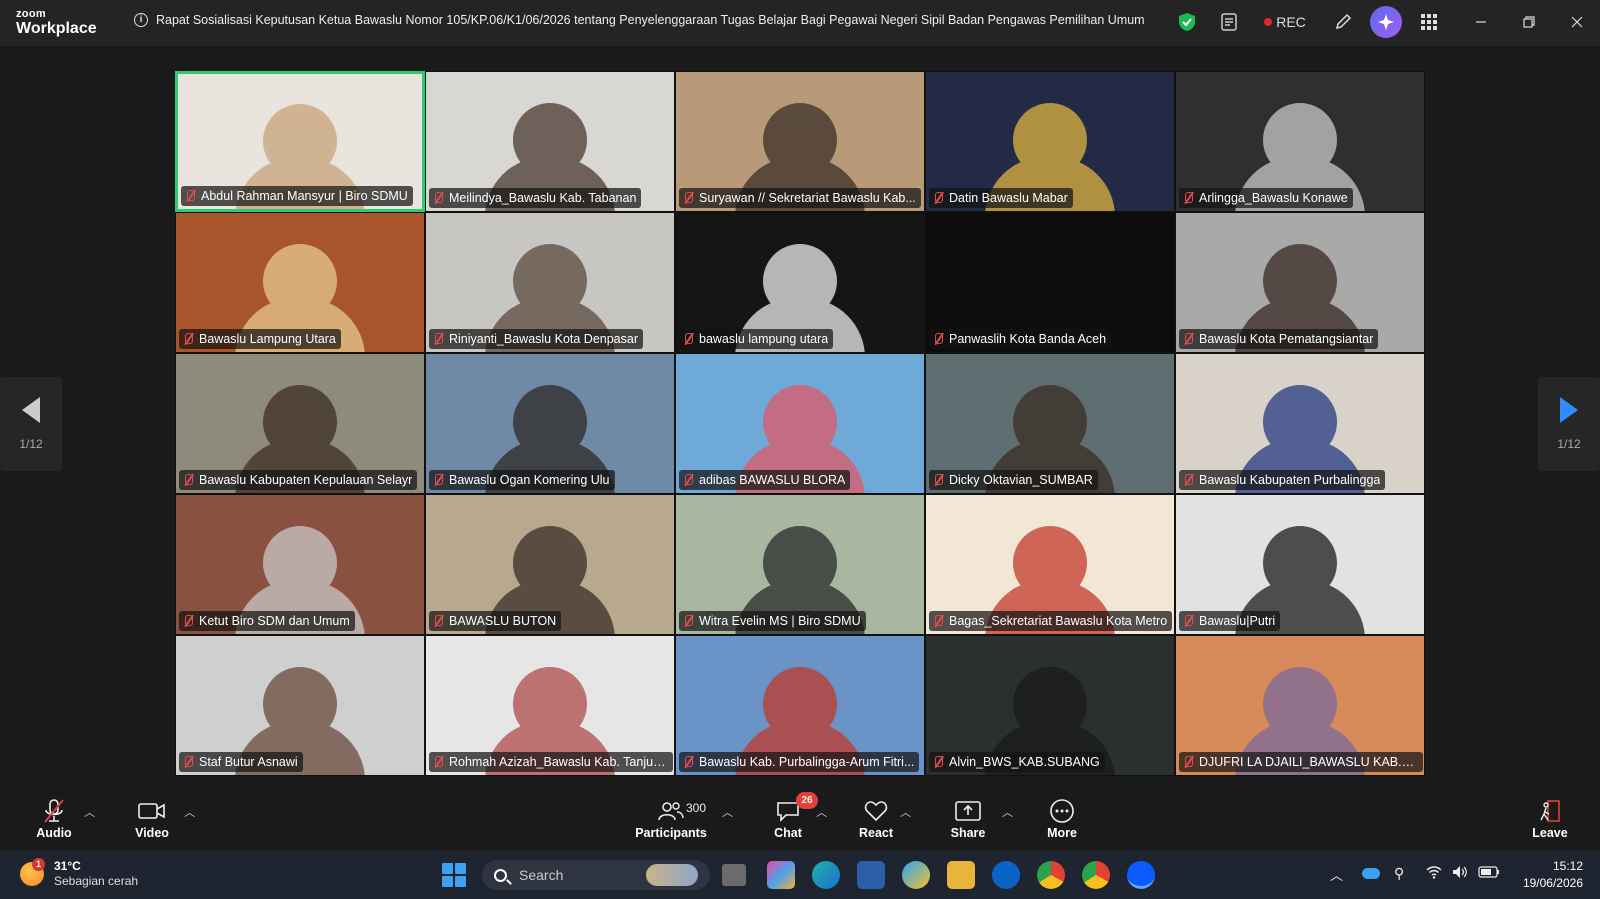  Describe the element at coordinates (1051, 875) in the screenshot. I see `chrome-browser-icon` at that location.